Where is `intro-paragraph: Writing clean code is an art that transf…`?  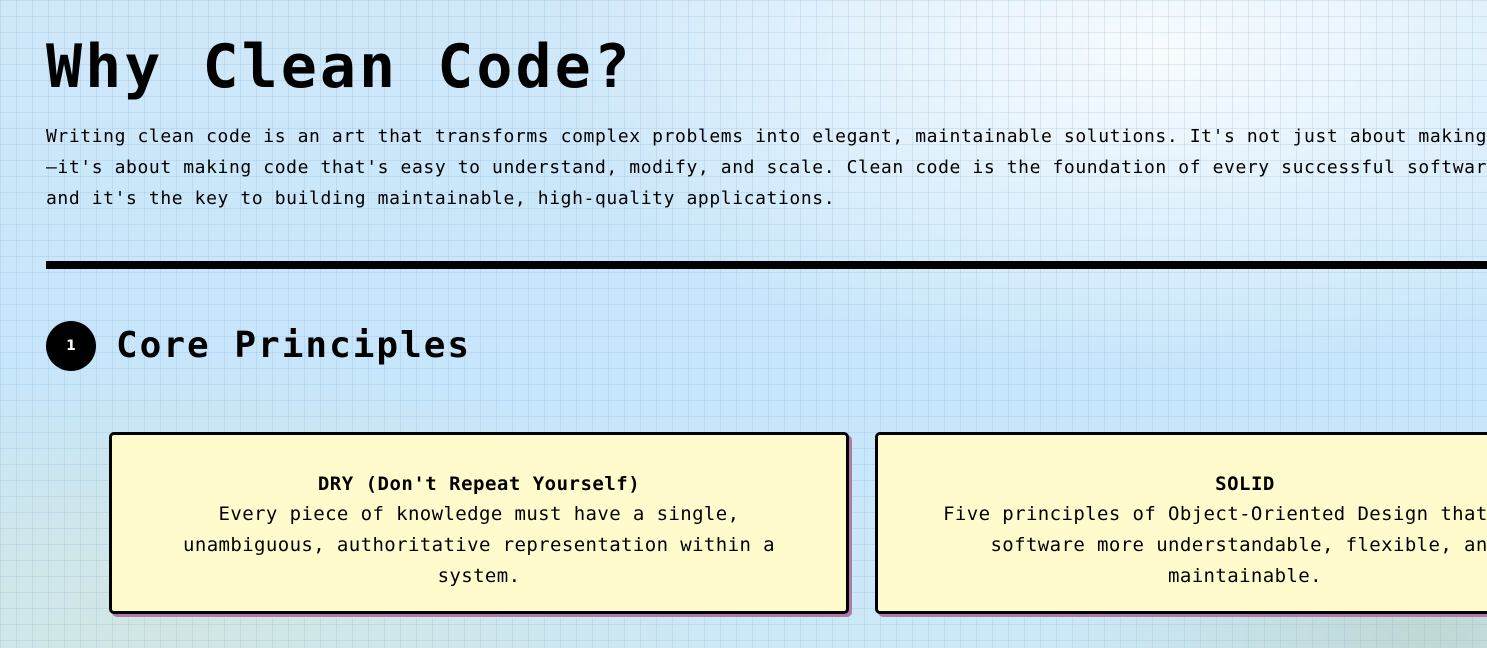
intro-paragraph: Writing clean code is an art that transf… is located at coordinates (766, 167).